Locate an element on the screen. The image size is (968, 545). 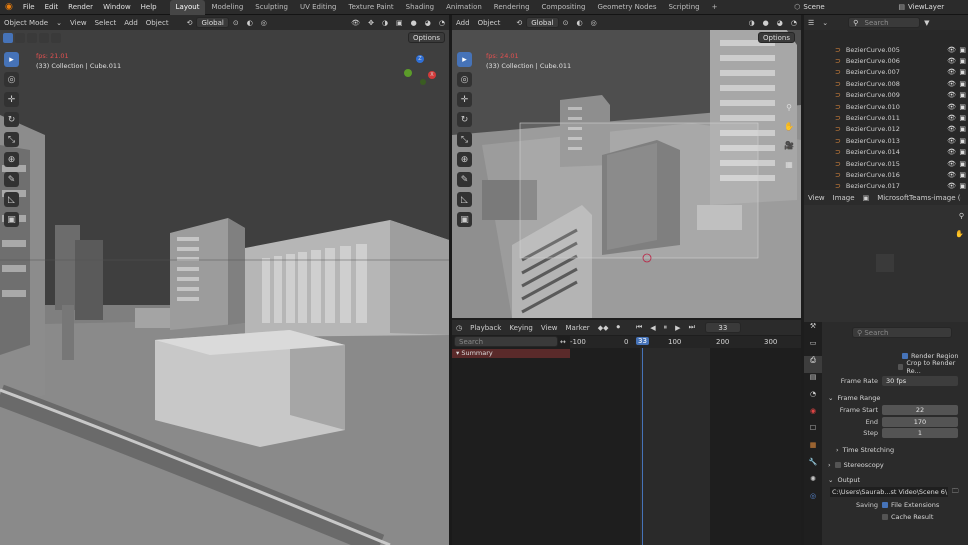
select-subtract-icon is located at coordinates (44, 37).